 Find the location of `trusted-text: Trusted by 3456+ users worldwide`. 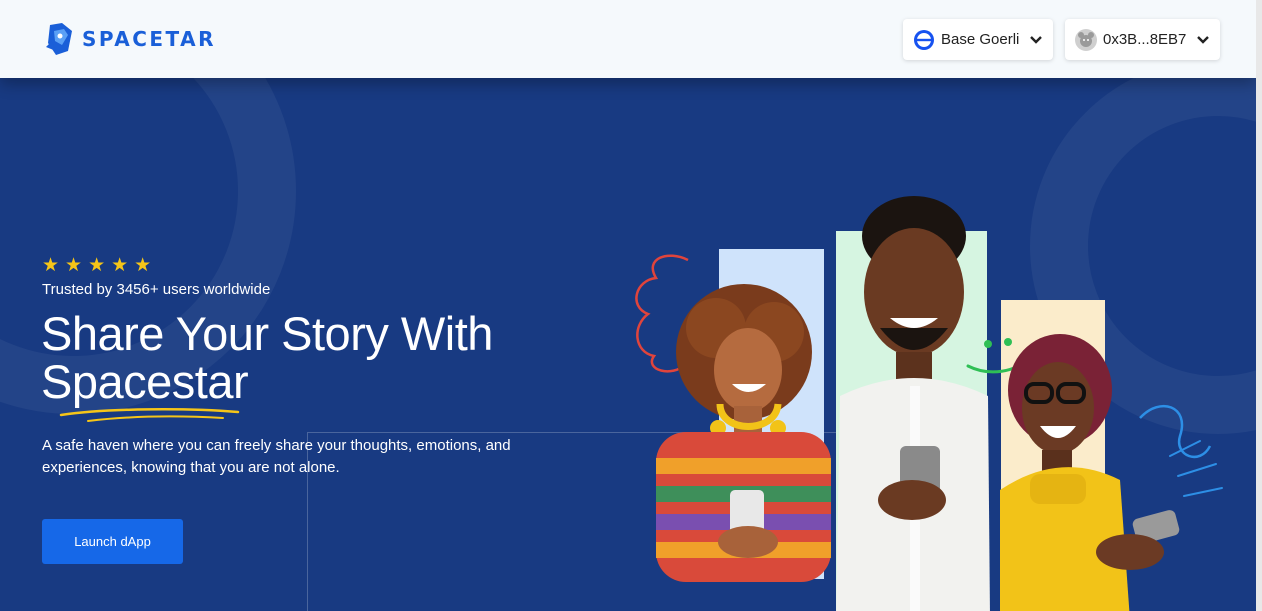

trusted-text: Trusted by 3456+ users worldwide is located at coordinates (156, 289).